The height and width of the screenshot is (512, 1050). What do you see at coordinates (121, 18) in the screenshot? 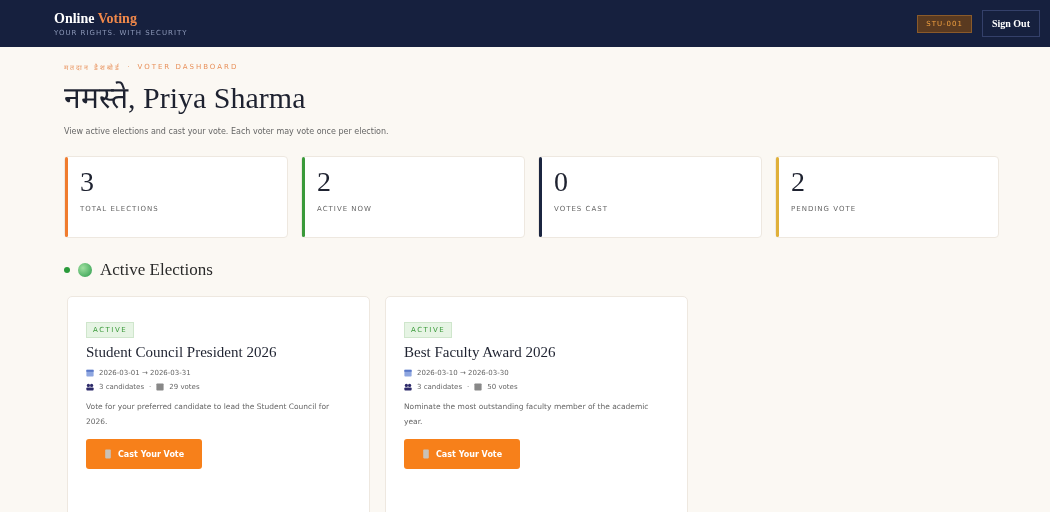
I see `app-logo: Online Voting` at bounding box center [121, 18].